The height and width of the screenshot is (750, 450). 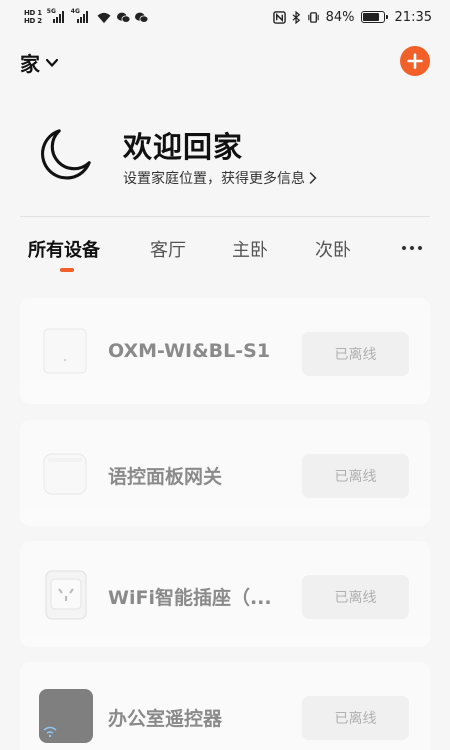 What do you see at coordinates (165, 719) in the screenshot?
I see `device-name: 办公室遥控器` at bounding box center [165, 719].